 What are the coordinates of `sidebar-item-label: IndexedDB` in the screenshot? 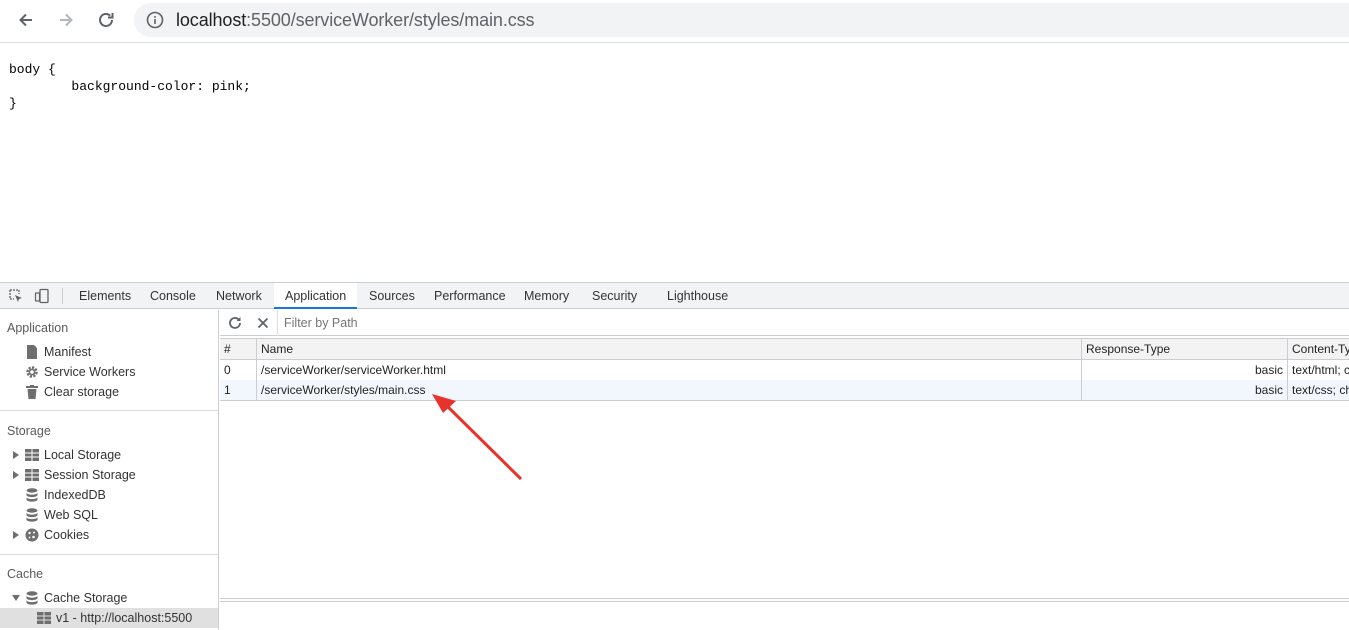 It's located at (75, 495).